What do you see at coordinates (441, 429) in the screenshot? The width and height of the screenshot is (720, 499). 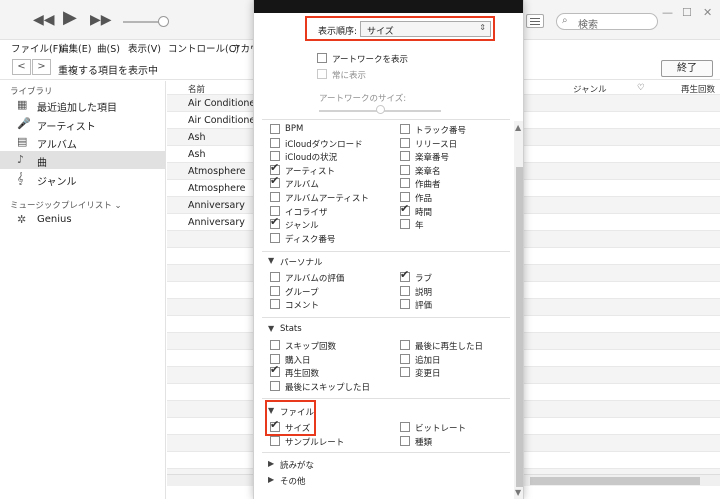 I see `column-checkbox-label: ビットレート` at bounding box center [441, 429].